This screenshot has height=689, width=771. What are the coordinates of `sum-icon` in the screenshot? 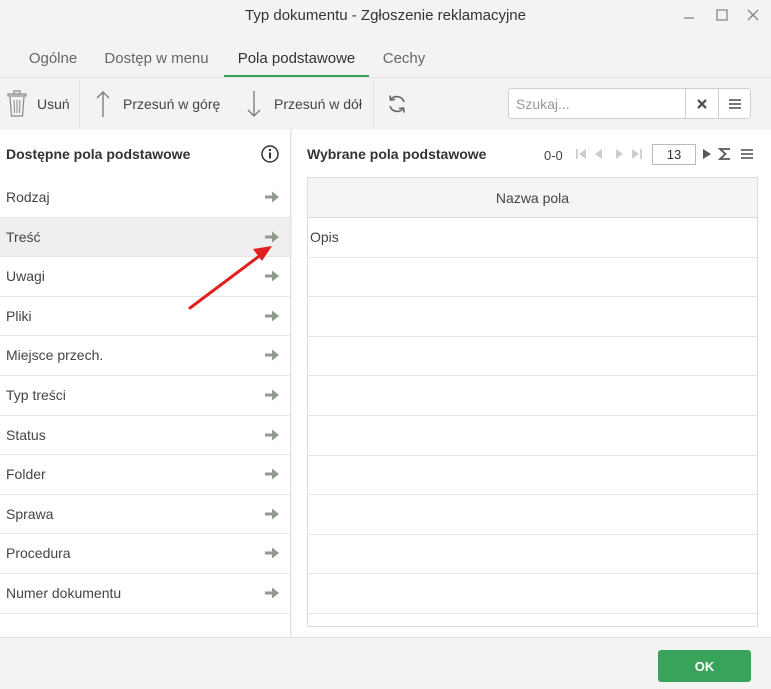 It's located at (725, 154).